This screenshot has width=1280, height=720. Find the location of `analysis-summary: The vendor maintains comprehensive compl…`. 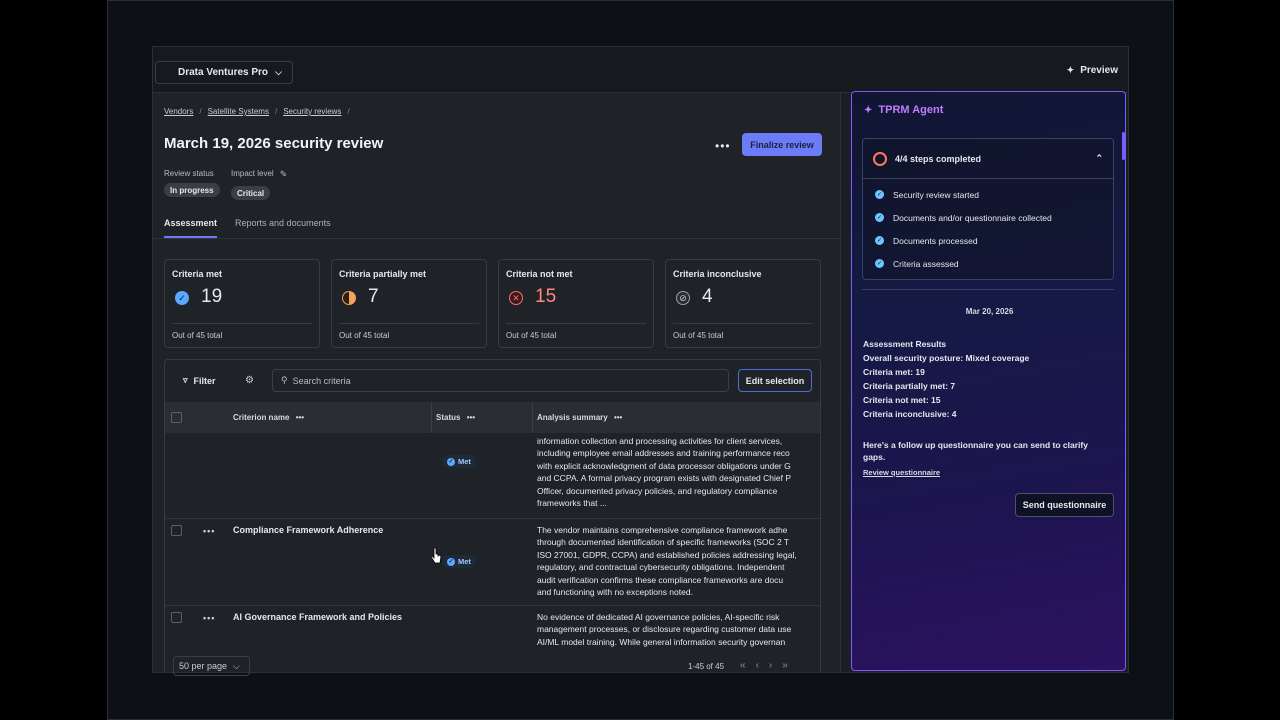

analysis-summary: The vendor maintains comprehensive compl… is located at coordinates (667, 561).